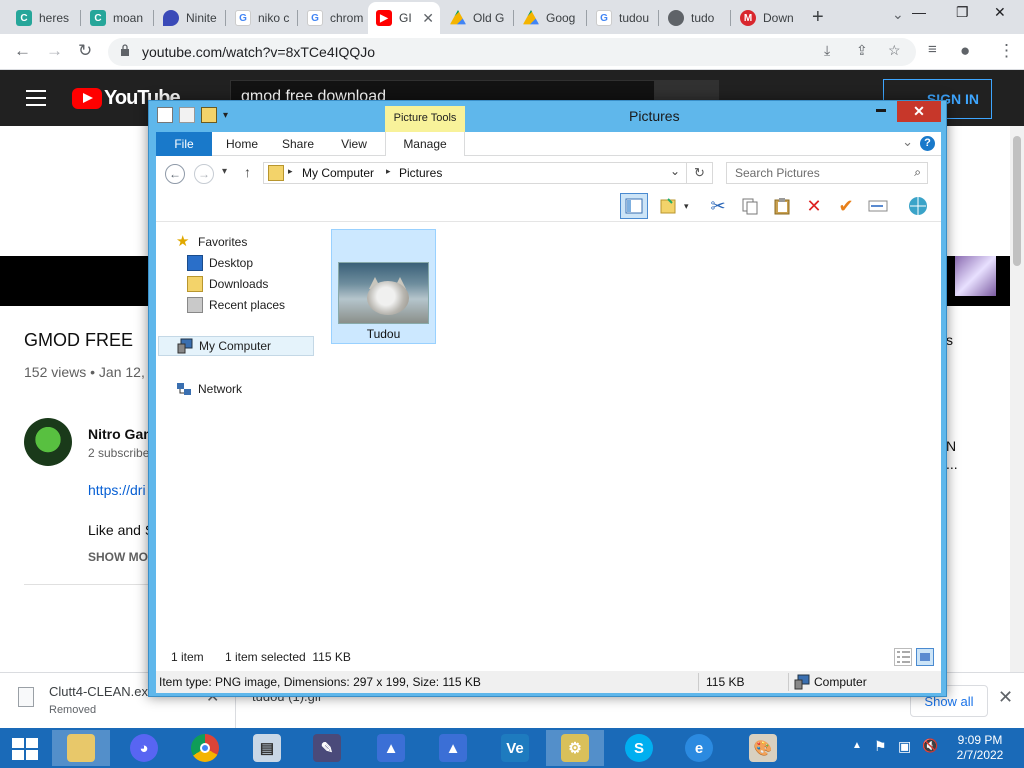 Image resolution: width=1024 pixels, height=768 pixels. I want to click on browser-tab: C moan, so click(118, 18).